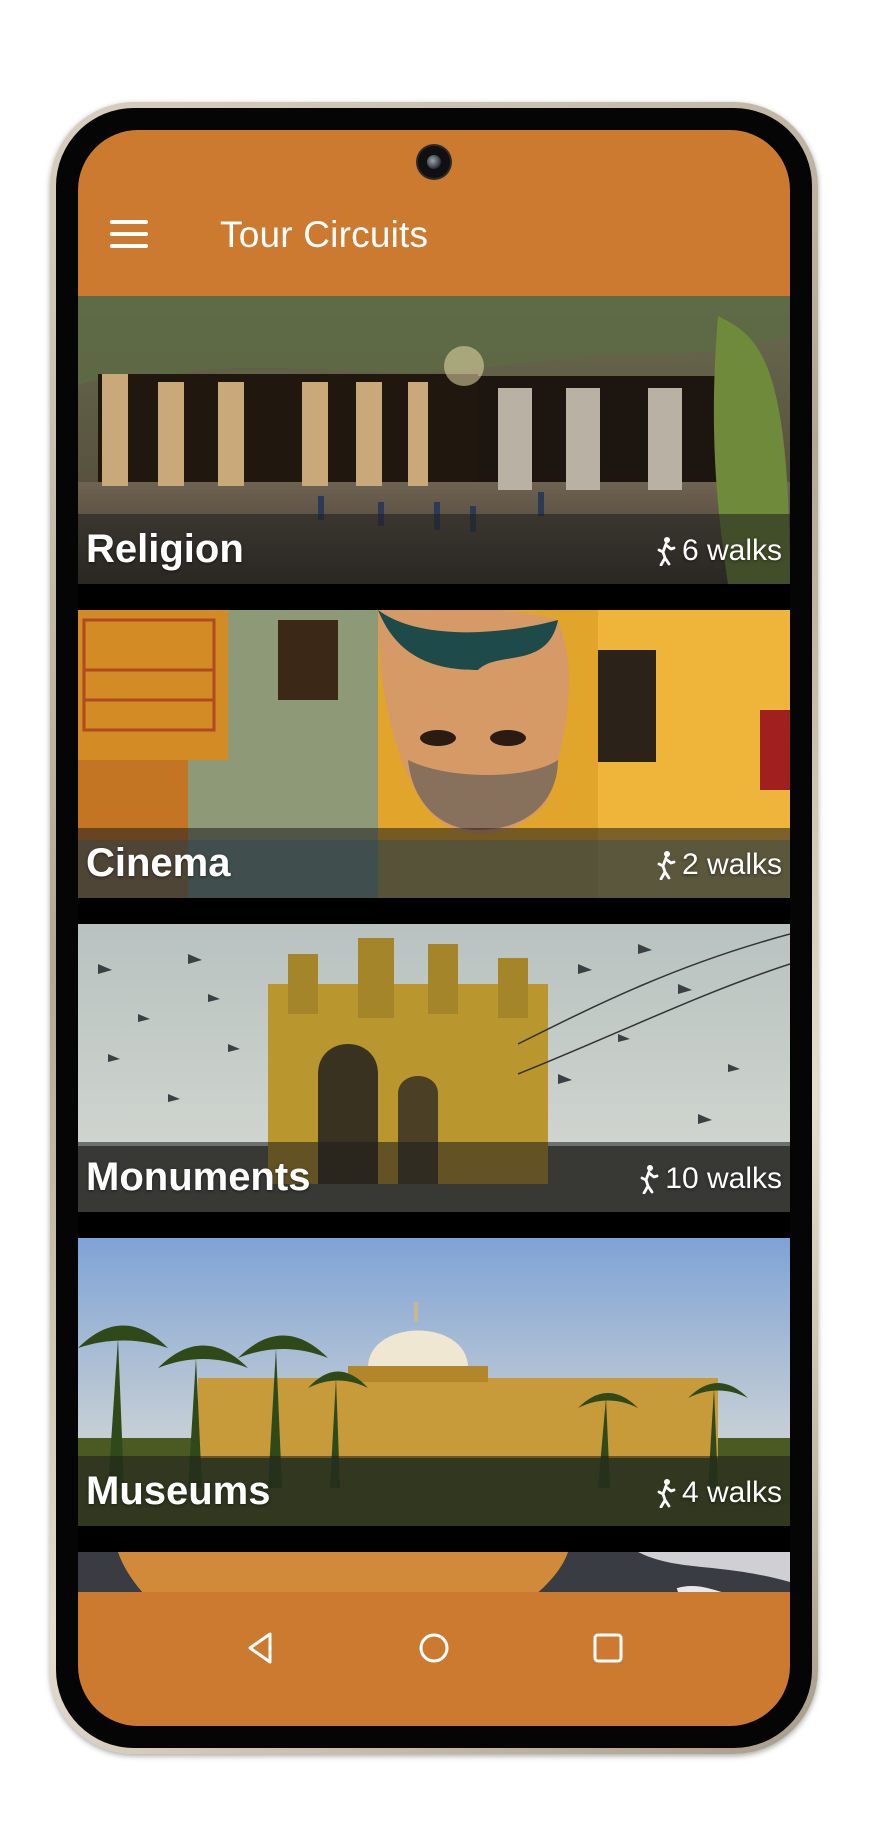  I want to click on walk-count: 2 walks, so click(718, 865).